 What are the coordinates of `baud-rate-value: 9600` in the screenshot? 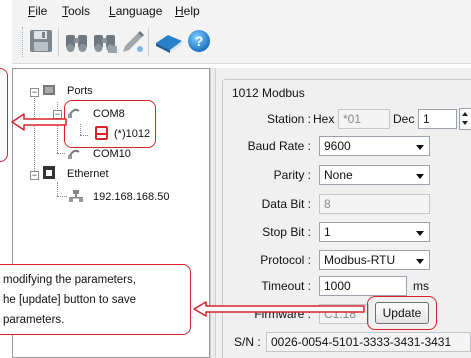 It's located at (337, 146).